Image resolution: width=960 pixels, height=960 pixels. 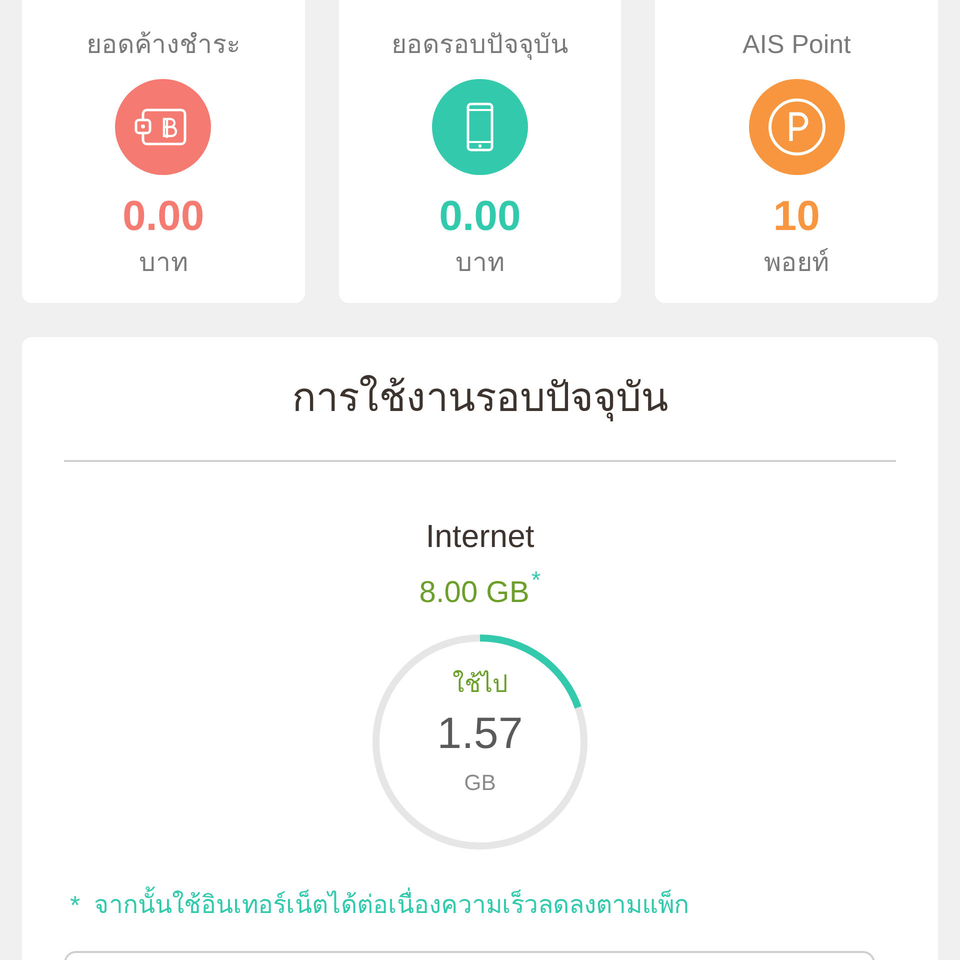 What do you see at coordinates (796, 151) in the screenshot?
I see `summary-card: AIS Point 10 พอยท์` at bounding box center [796, 151].